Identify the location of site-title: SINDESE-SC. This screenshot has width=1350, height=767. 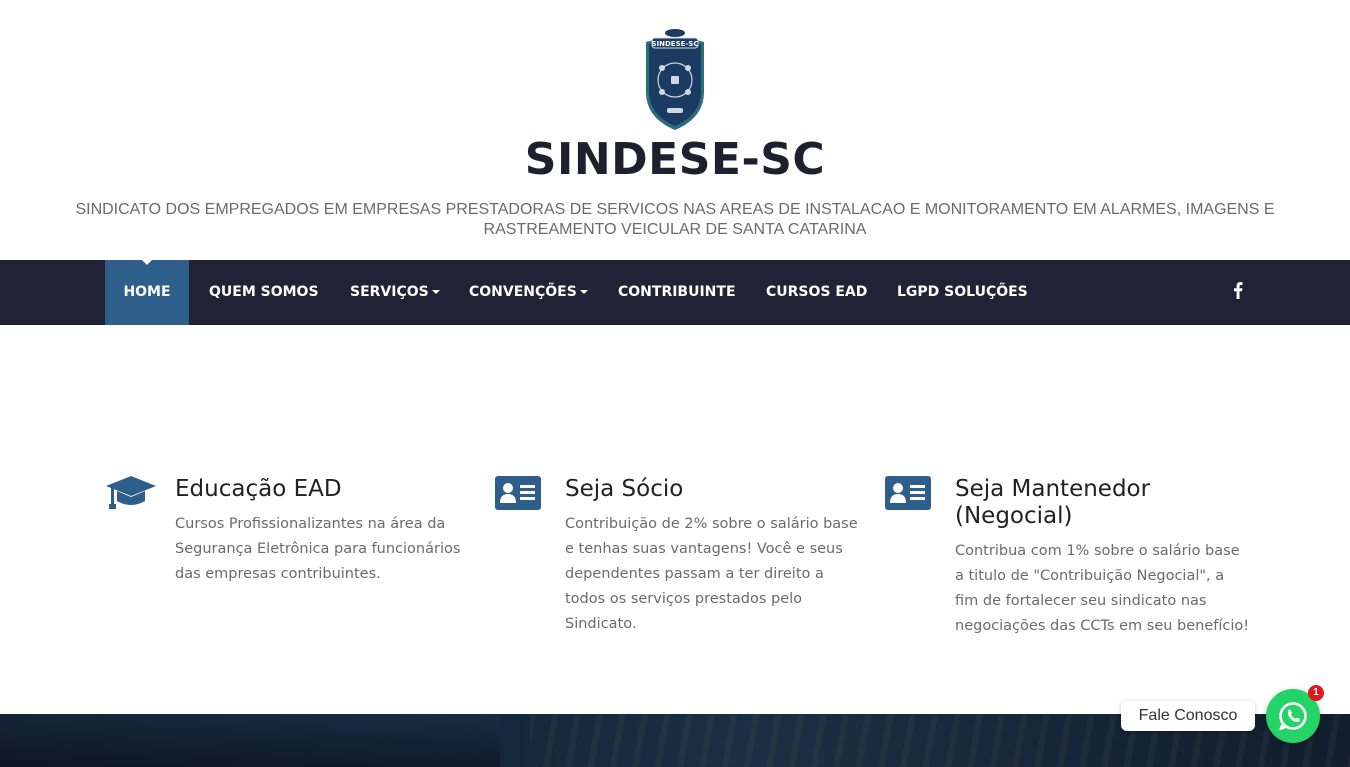
(675, 159).